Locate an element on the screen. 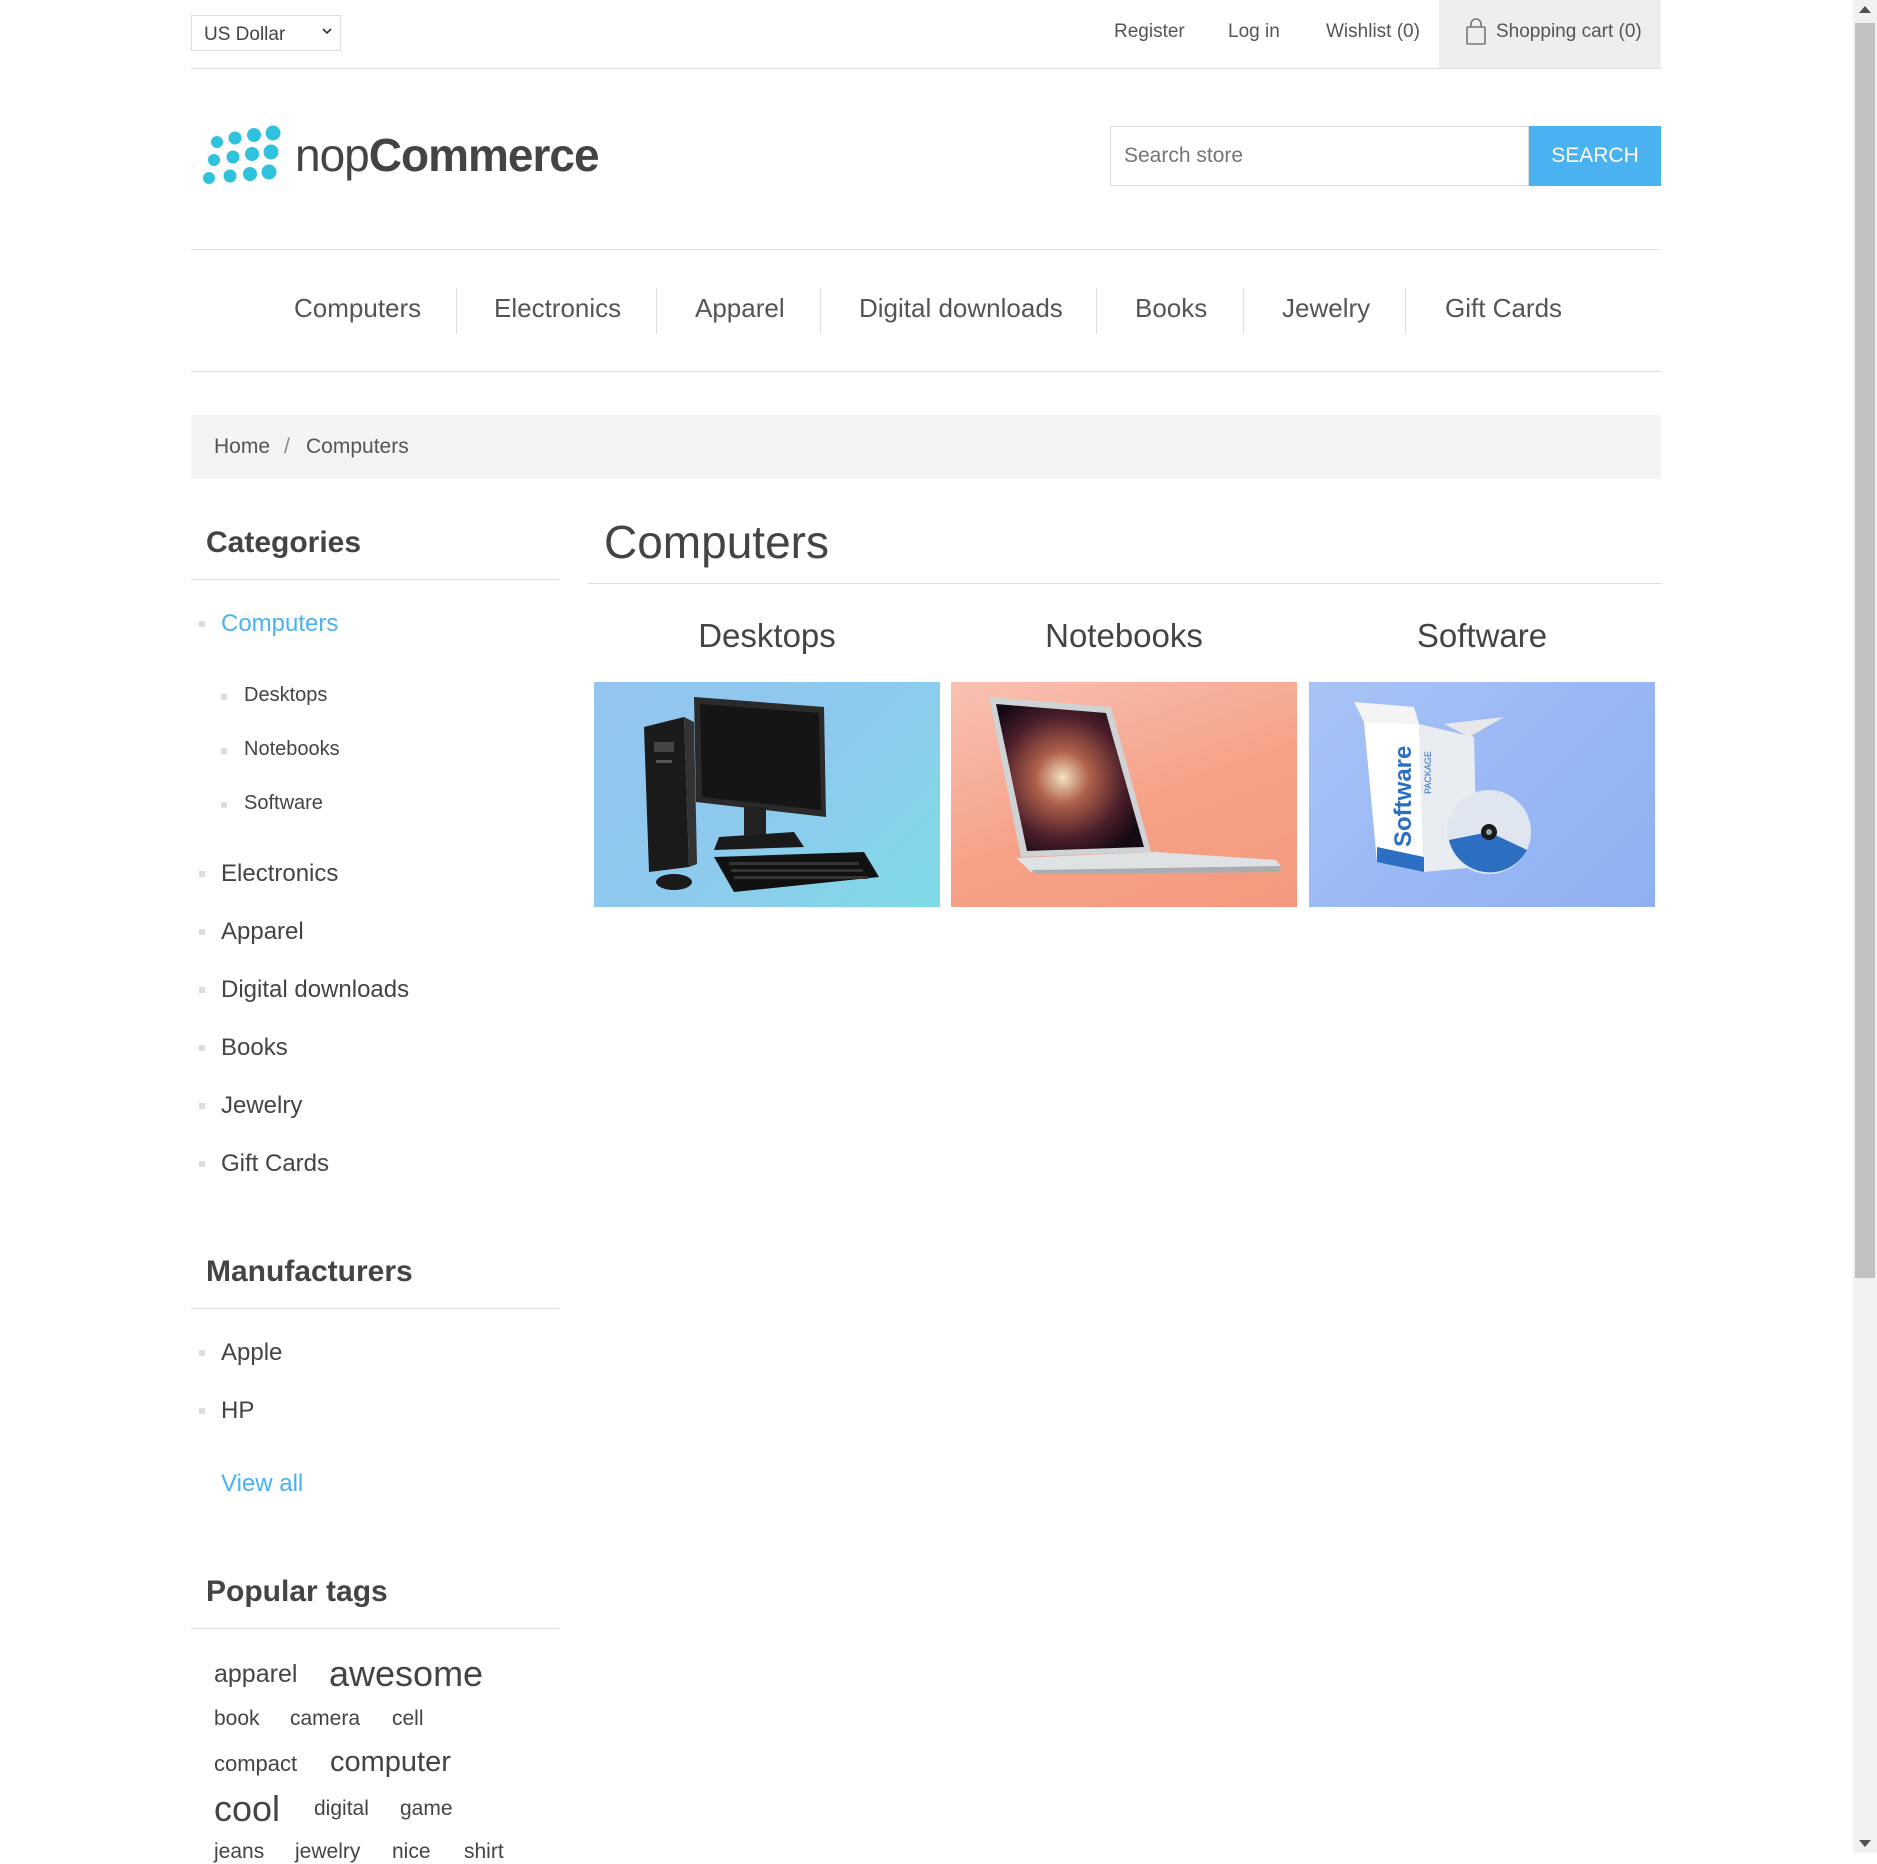 This screenshot has height=1864, width=1877. tag-jeans: jeans is located at coordinates (239, 1852).